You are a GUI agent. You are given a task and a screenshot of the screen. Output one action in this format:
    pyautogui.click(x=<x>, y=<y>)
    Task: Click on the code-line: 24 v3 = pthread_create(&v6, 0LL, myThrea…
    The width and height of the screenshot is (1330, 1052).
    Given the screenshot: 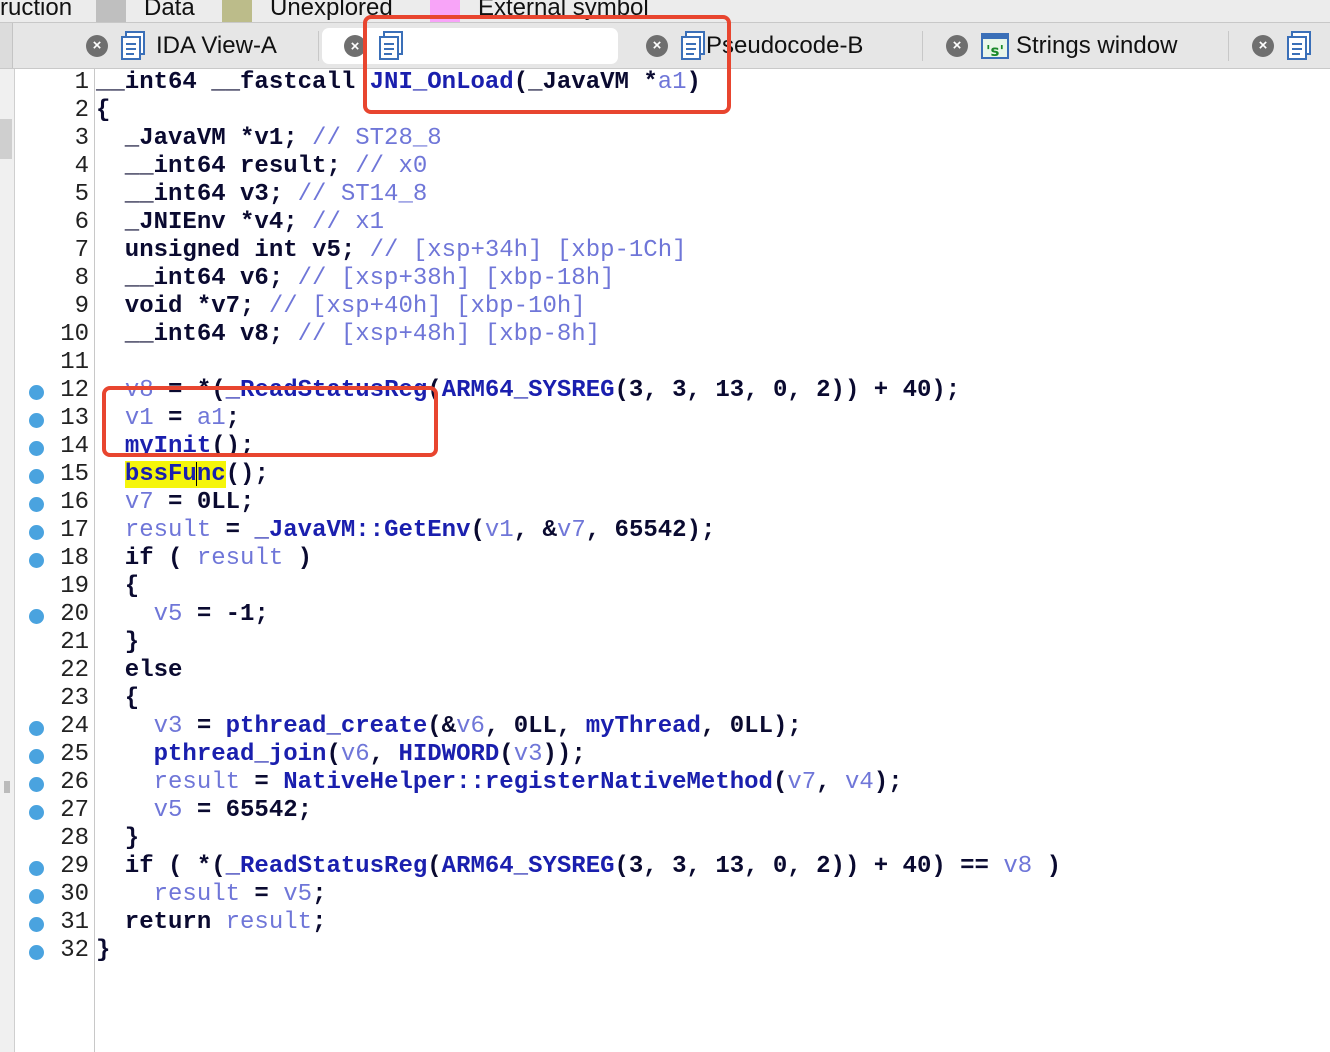 What is the action you would take?
    pyautogui.click(x=665, y=727)
    